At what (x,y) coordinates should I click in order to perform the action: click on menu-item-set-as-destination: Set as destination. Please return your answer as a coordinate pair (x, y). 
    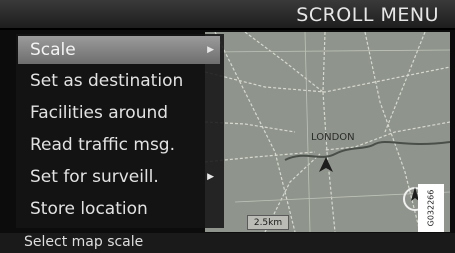
    Looking at the image, I should click on (119, 81).